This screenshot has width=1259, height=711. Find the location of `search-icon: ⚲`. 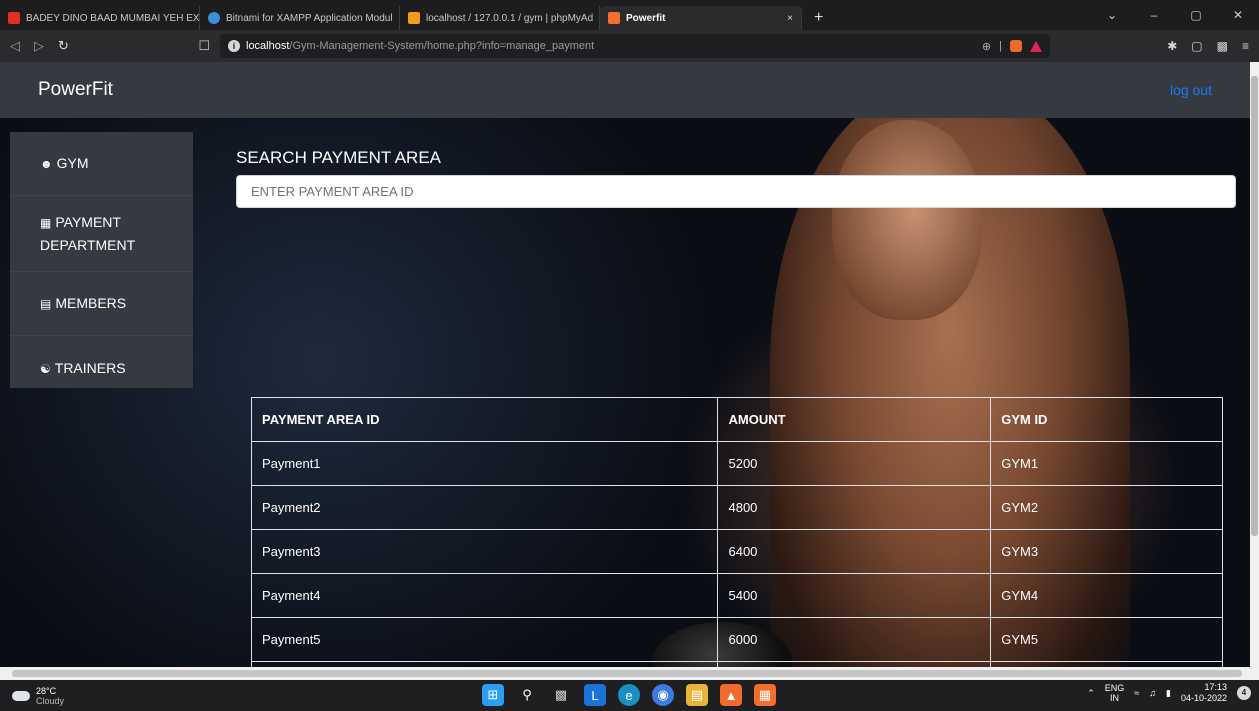

search-icon: ⚲ is located at coordinates (527, 695).